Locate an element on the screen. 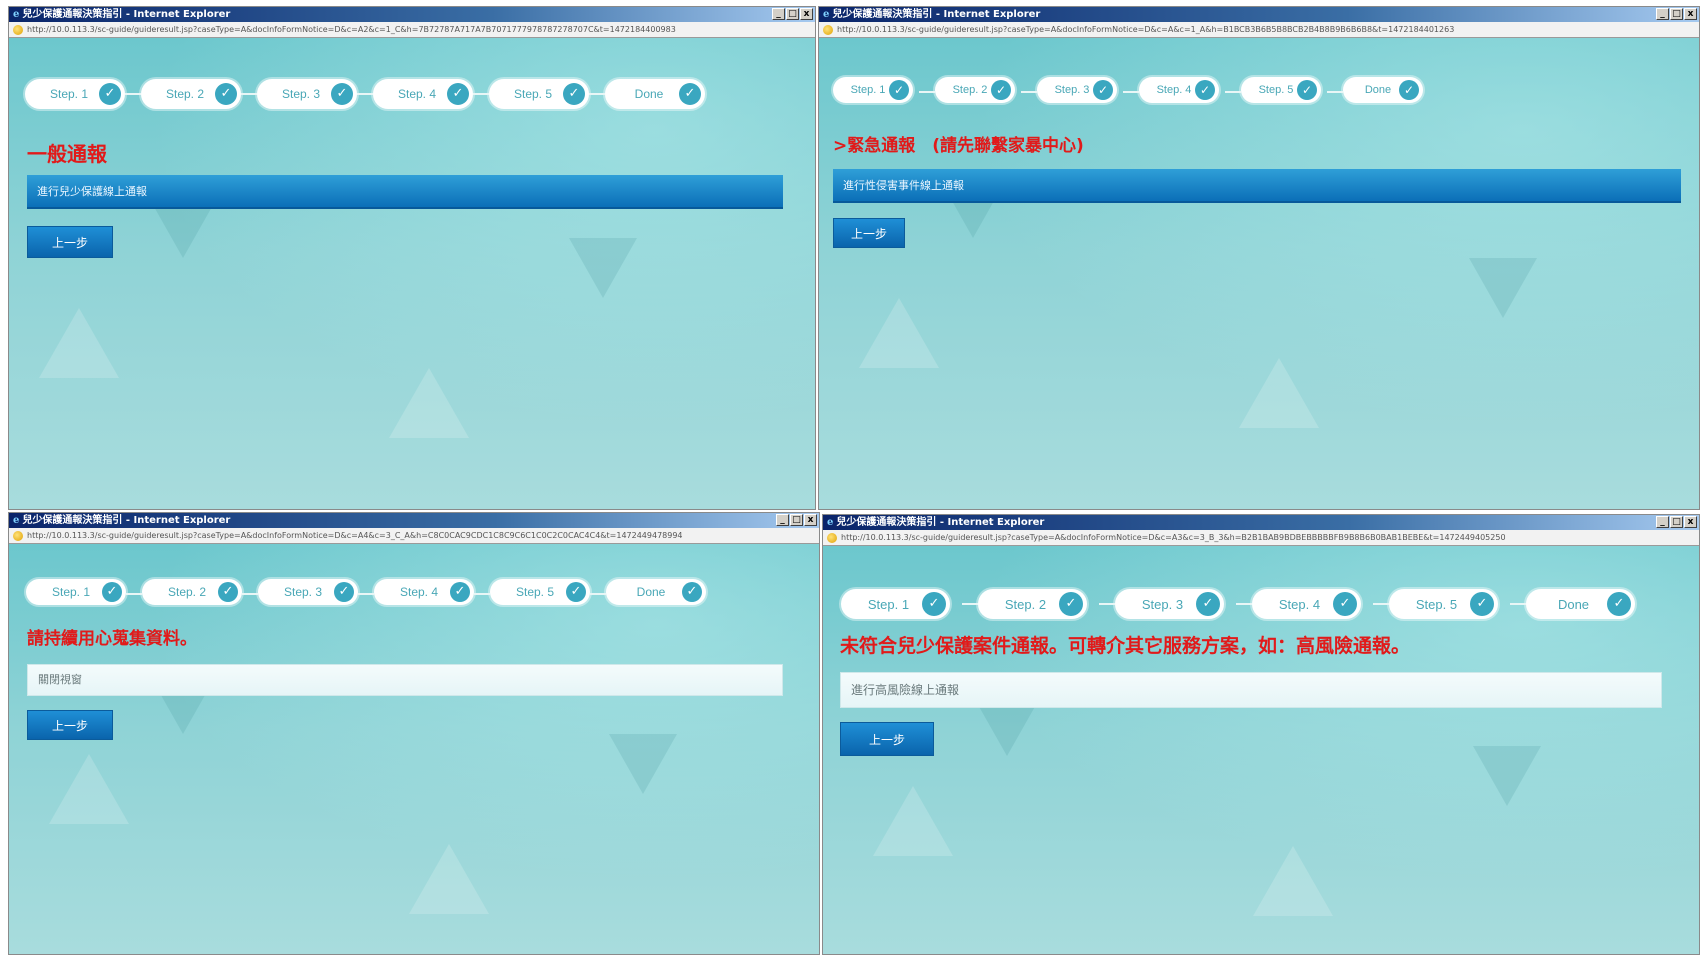 The width and height of the screenshot is (1706, 955). result-heading: 未符合兒少保護案件通報。可轉介其它服務方案，如：高風險通報。 is located at coordinates (1125, 646).